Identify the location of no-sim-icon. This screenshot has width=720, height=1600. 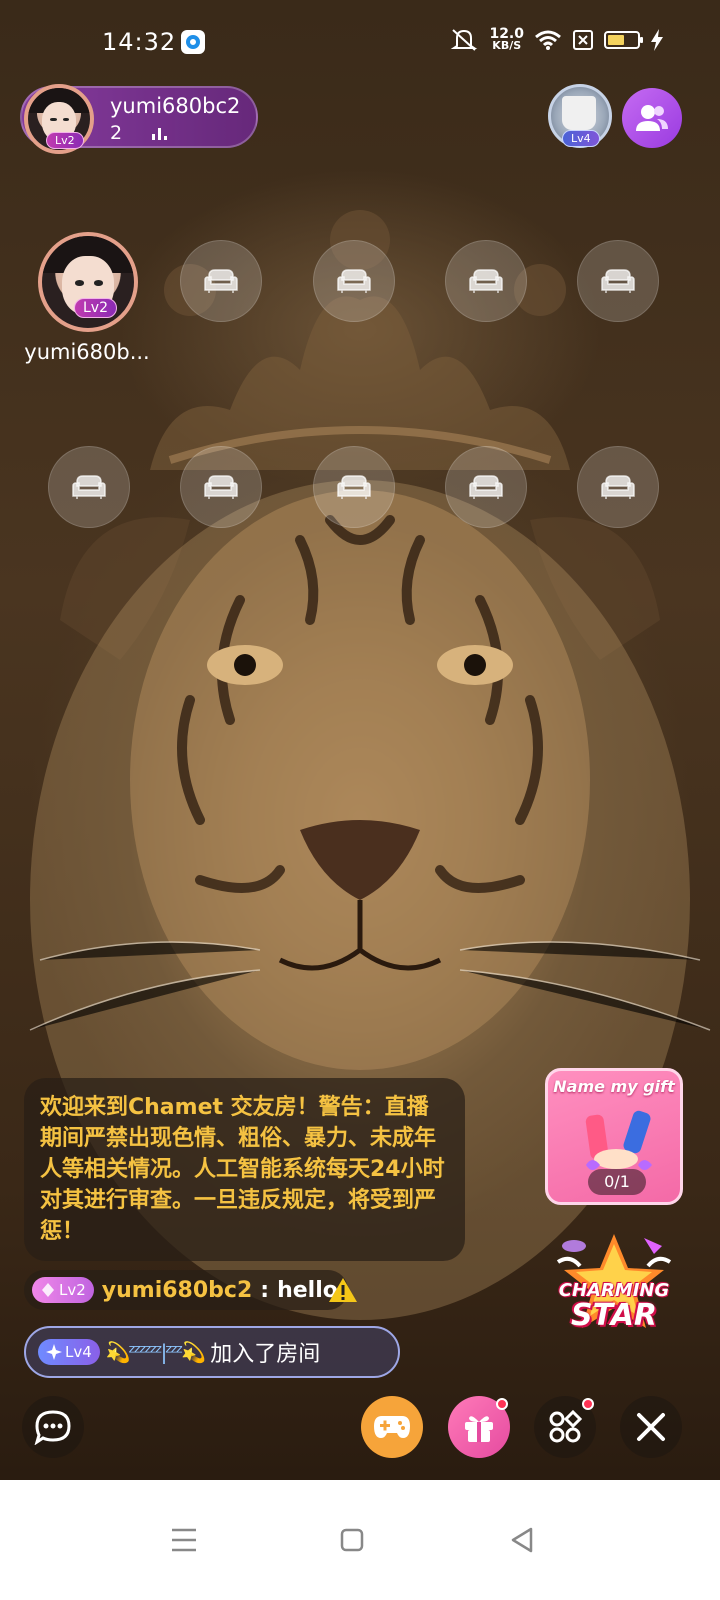
(583, 40).